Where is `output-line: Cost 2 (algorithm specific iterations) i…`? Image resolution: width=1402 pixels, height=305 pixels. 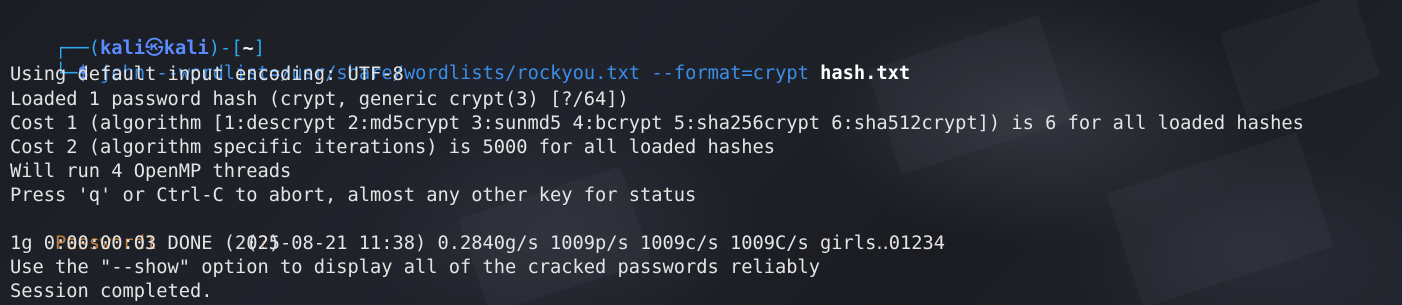
output-line: Cost 2 (algorithm specific iterations) i… is located at coordinates (393, 147).